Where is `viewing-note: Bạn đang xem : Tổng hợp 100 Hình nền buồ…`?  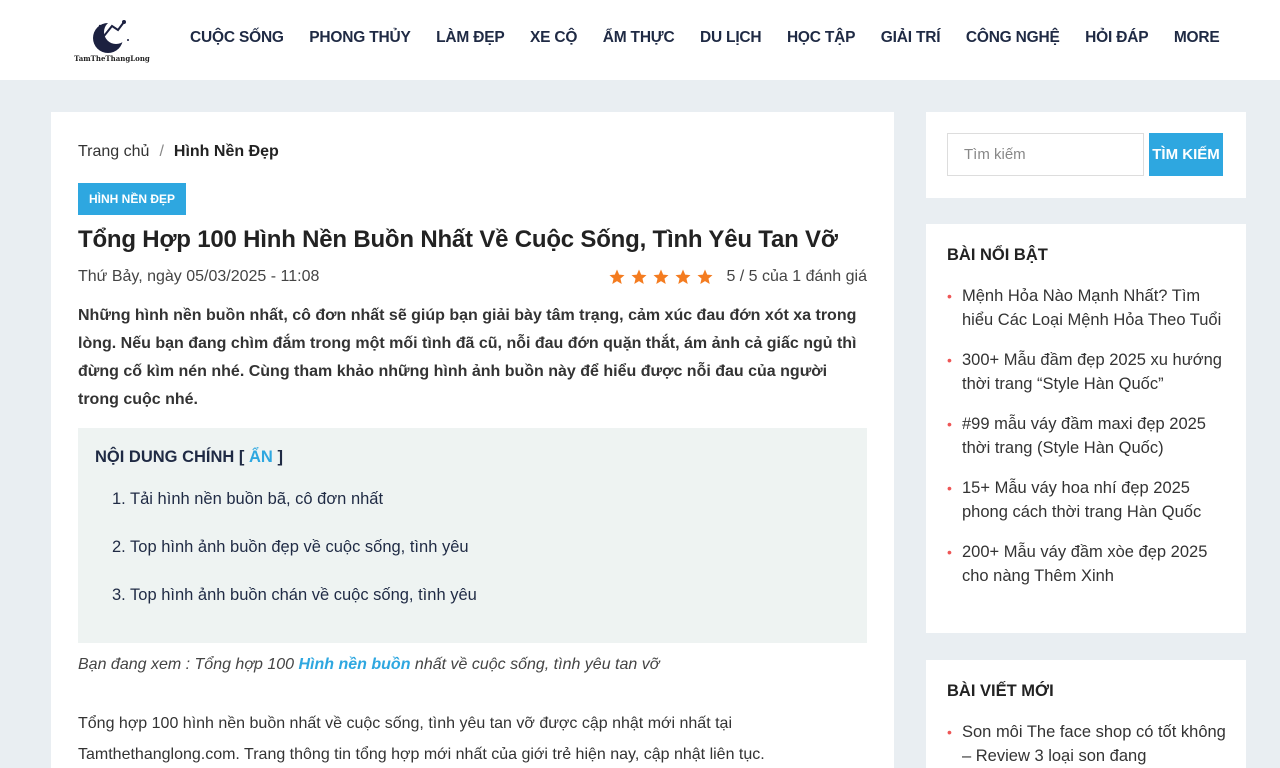
viewing-note: Bạn đang xem : Tổng hợp 100 Hình nền buồ… is located at coordinates (369, 664).